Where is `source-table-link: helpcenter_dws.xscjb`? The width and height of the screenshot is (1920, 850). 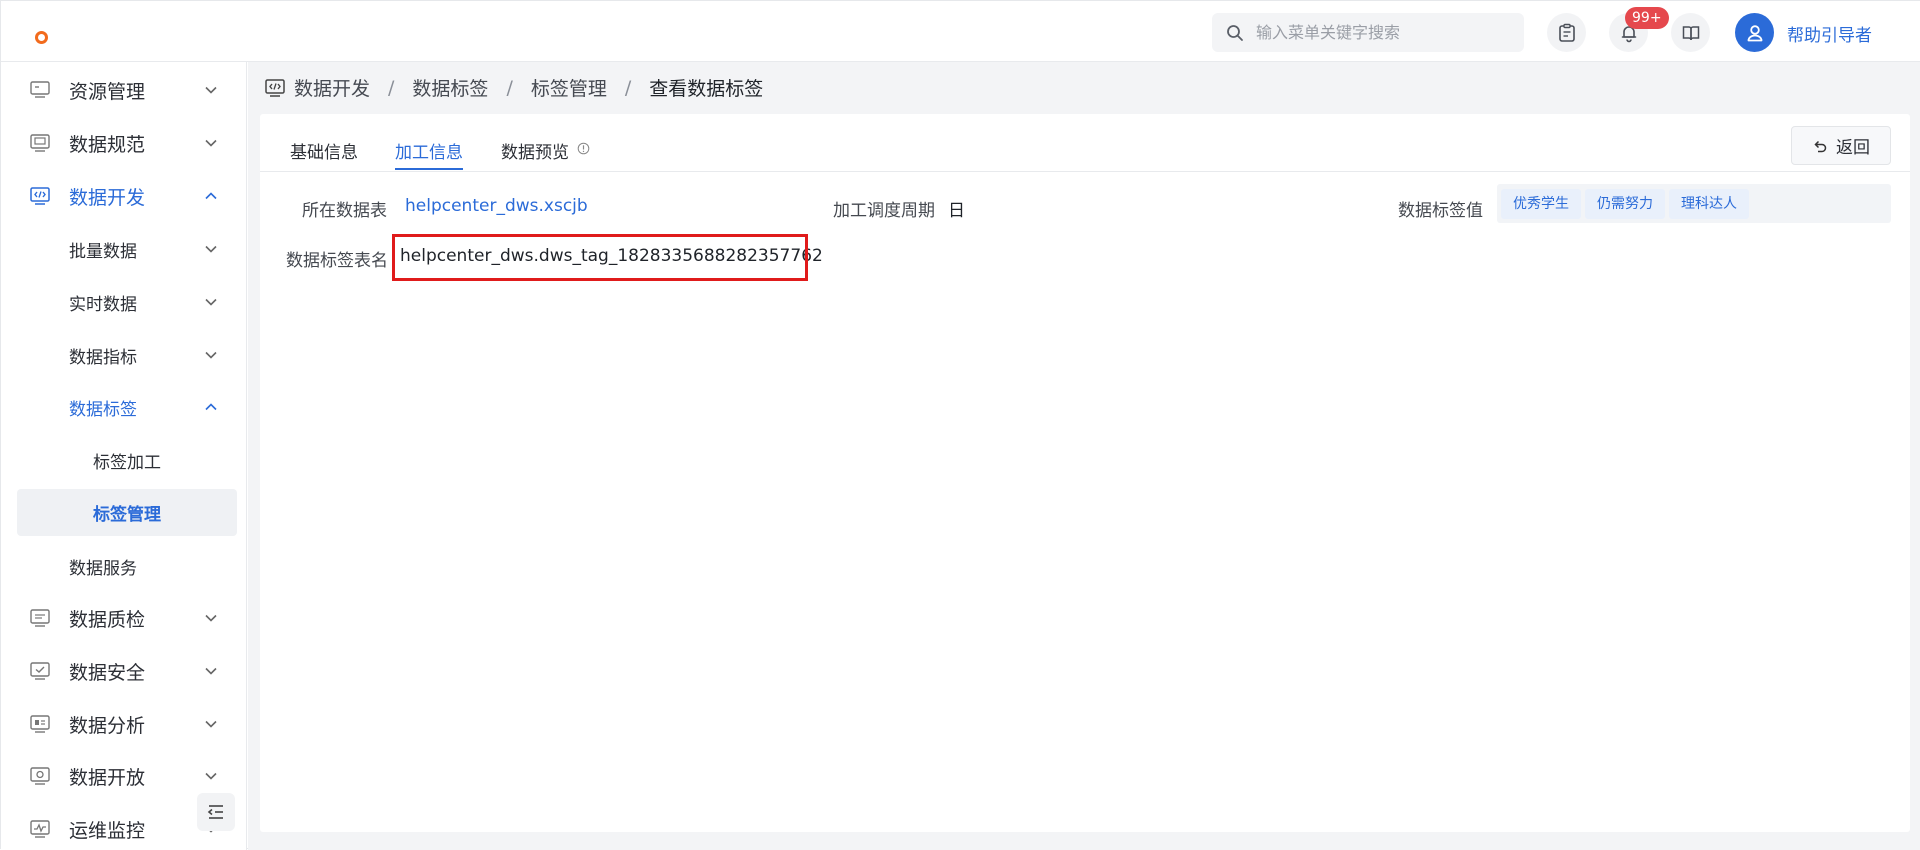
source-table-link: helpcenter_dws.xscjb is located at coordinates (496, 206).